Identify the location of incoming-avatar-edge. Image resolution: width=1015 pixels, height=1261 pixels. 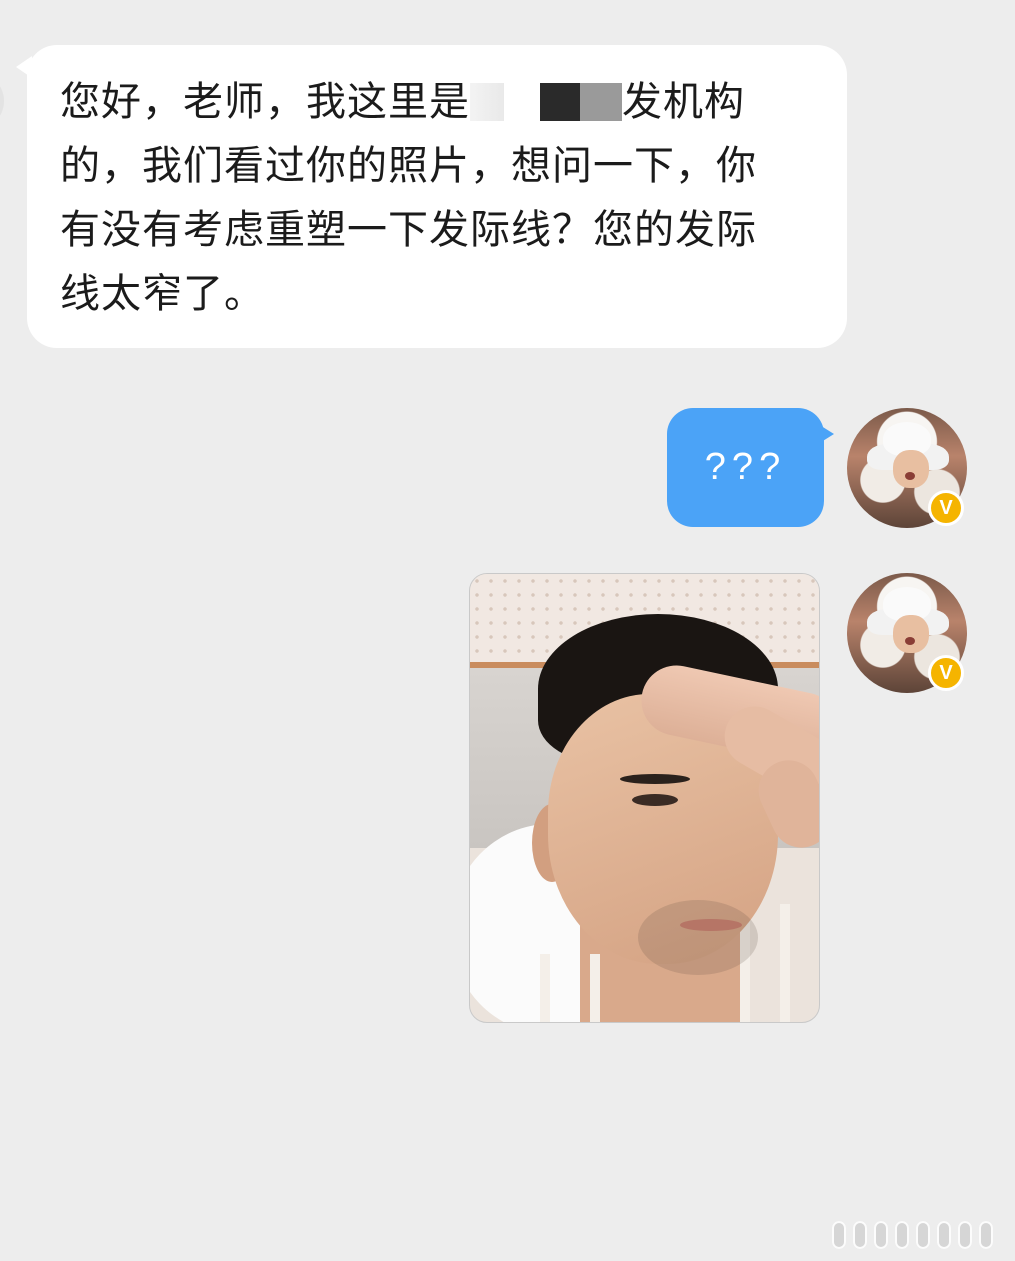
(2, 101).